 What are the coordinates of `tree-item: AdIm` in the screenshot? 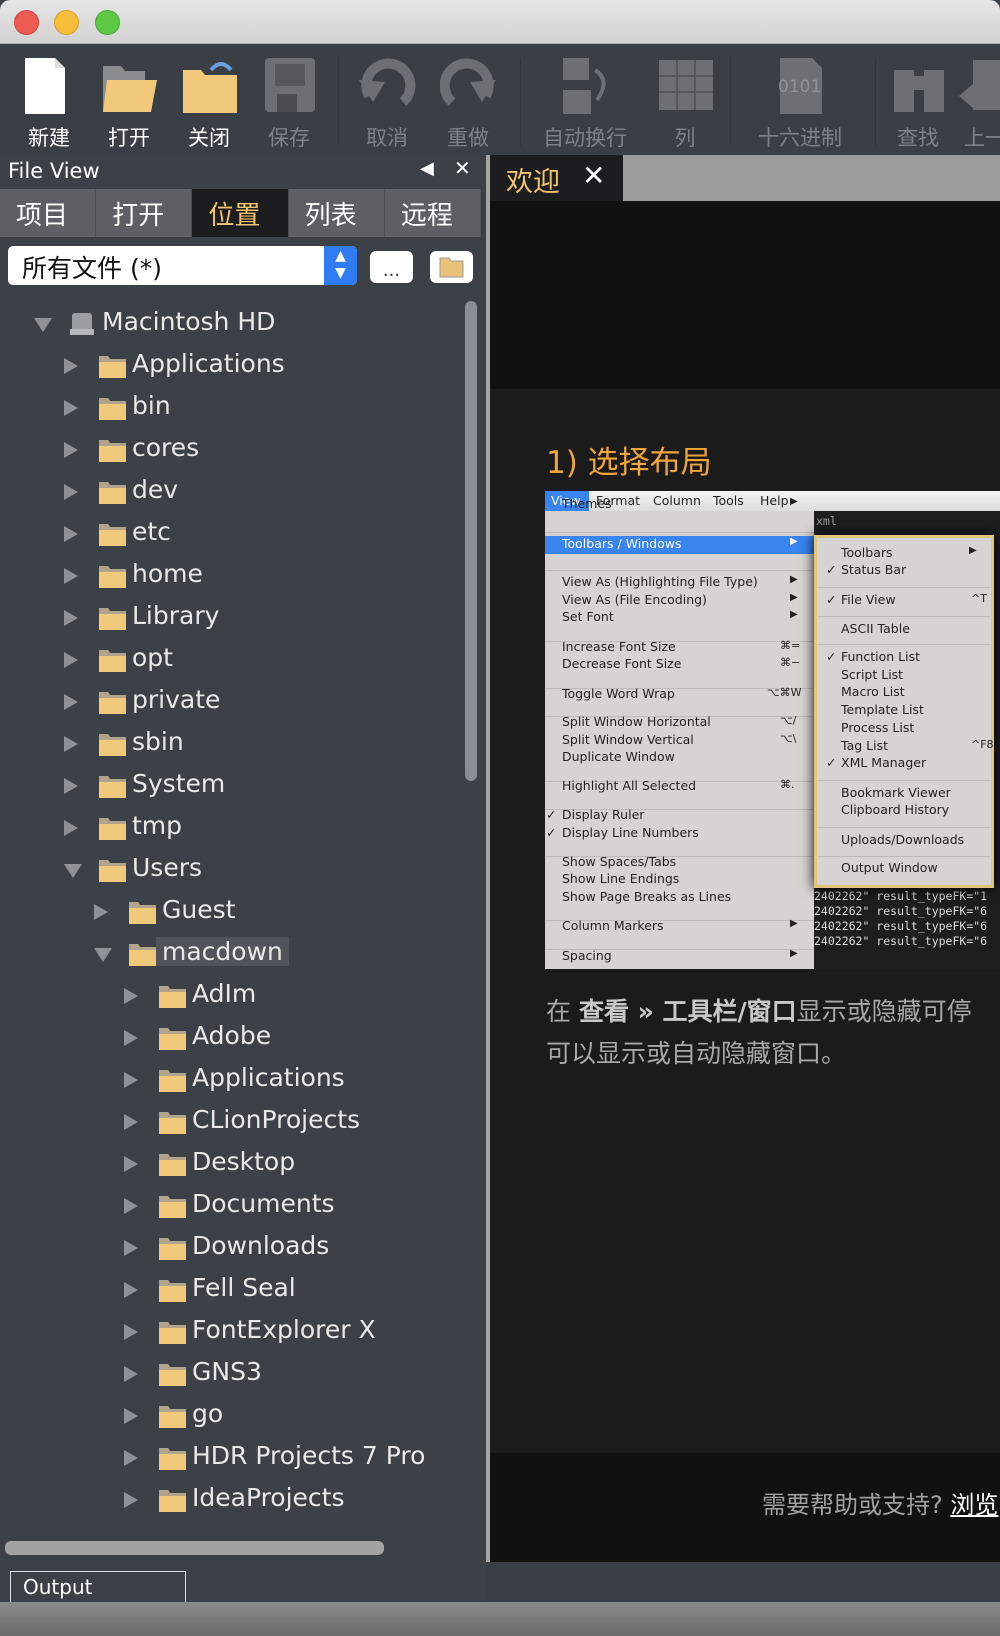 It's located at (231, 996).